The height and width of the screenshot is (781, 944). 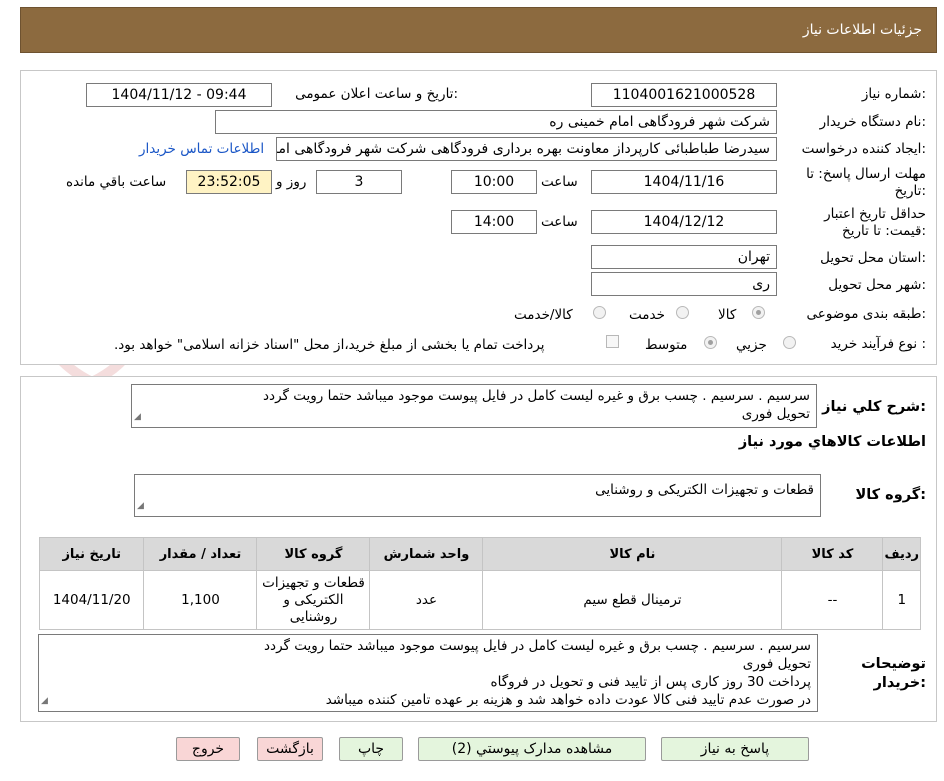 What do you see at coordinates (901, 554) in the screenshot?
I see `col-row: ردیف` at bounding box center [901, 554].